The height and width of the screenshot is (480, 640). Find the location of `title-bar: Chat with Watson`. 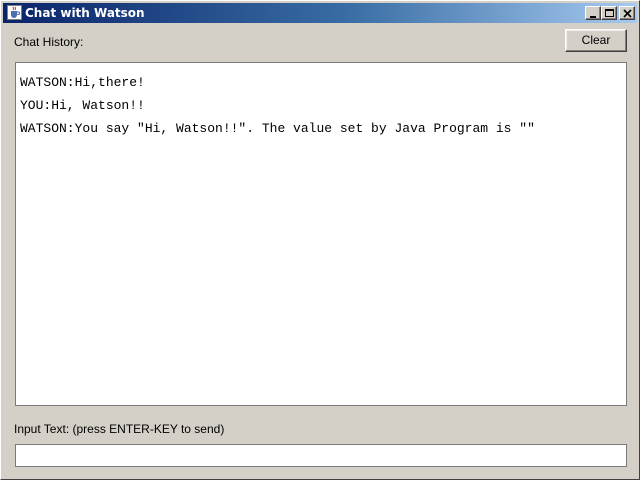

title-bar: Chat with Watson is located at coordinates (320, 13).